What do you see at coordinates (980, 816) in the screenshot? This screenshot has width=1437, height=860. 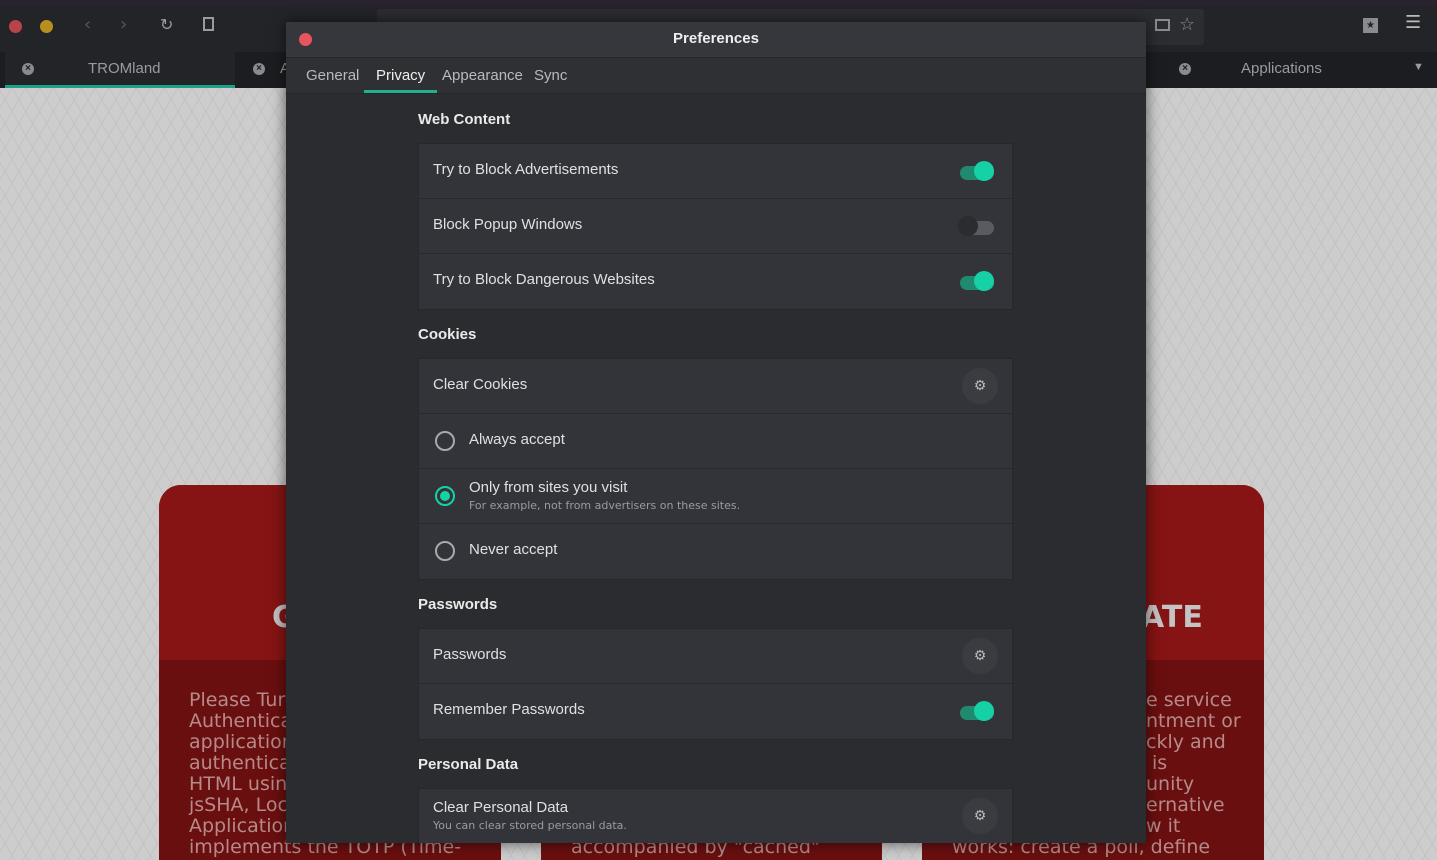 I see `clear-personal-data-gear-icon: ⚙` at bounding box center [980, 816].